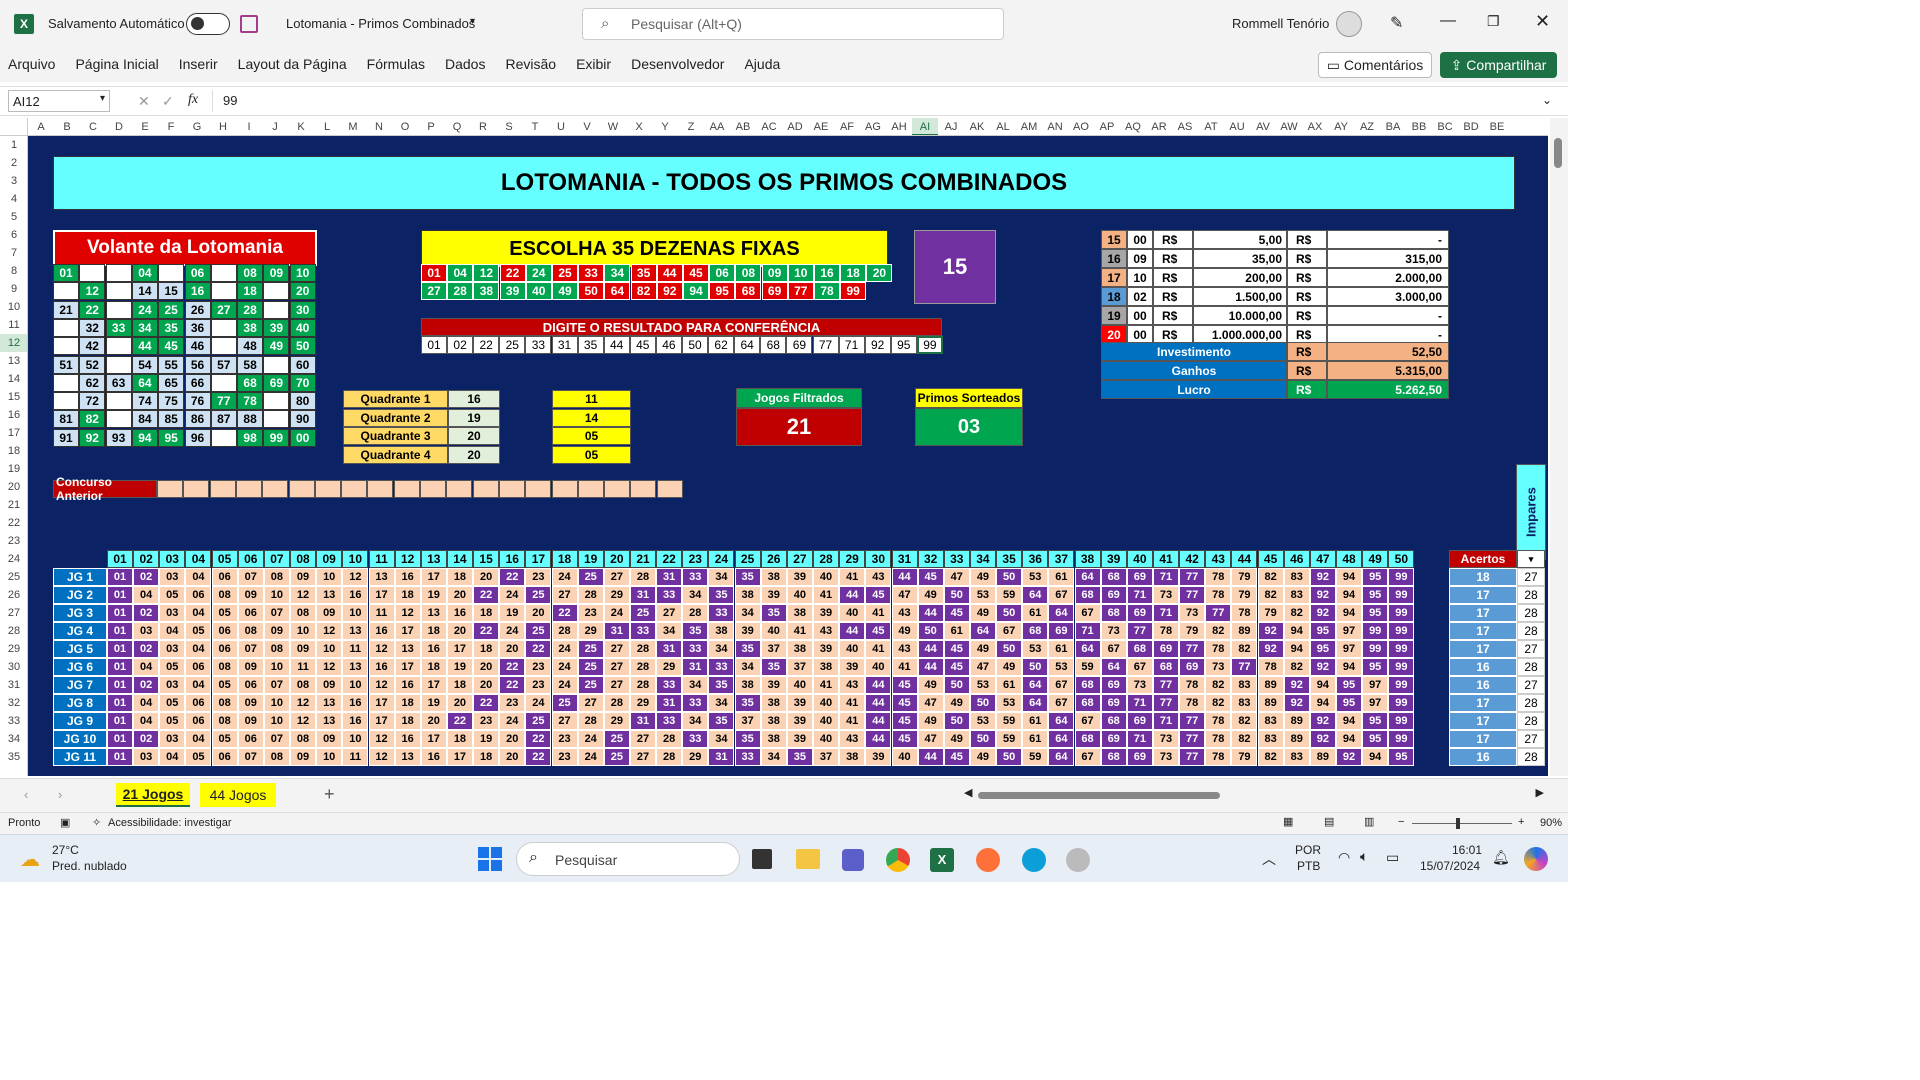 The image size is (1920, 1080). What do you see at coordinates (799, 345) in the screenshot?
I see `resultado-cell: 69` at bounding box center [799, 345].